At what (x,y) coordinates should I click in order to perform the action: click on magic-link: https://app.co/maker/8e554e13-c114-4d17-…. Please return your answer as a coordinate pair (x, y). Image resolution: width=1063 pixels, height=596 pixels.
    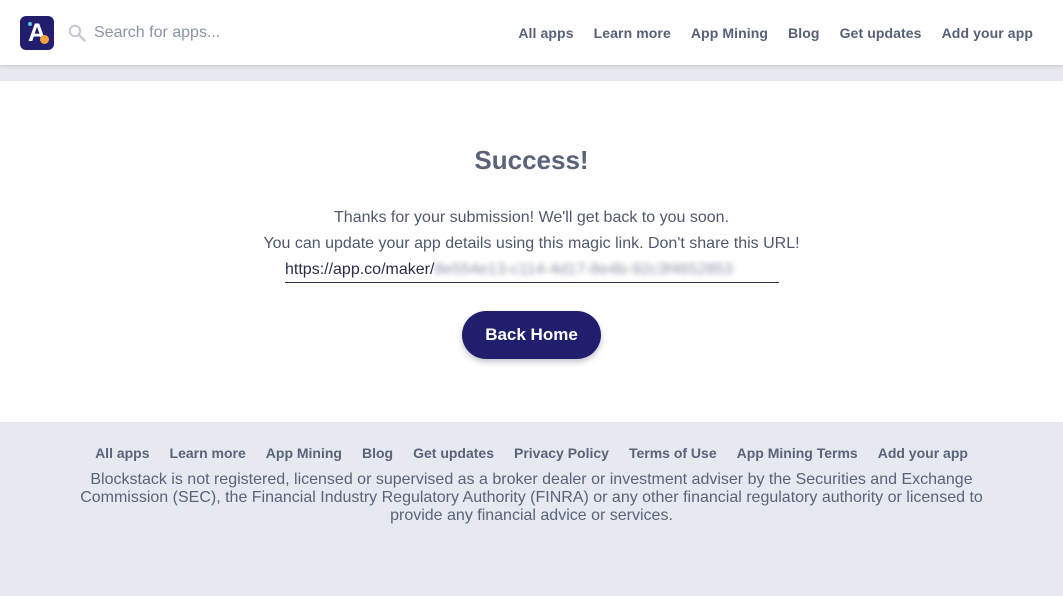
    Looking at the image, I should click on (532, 271).